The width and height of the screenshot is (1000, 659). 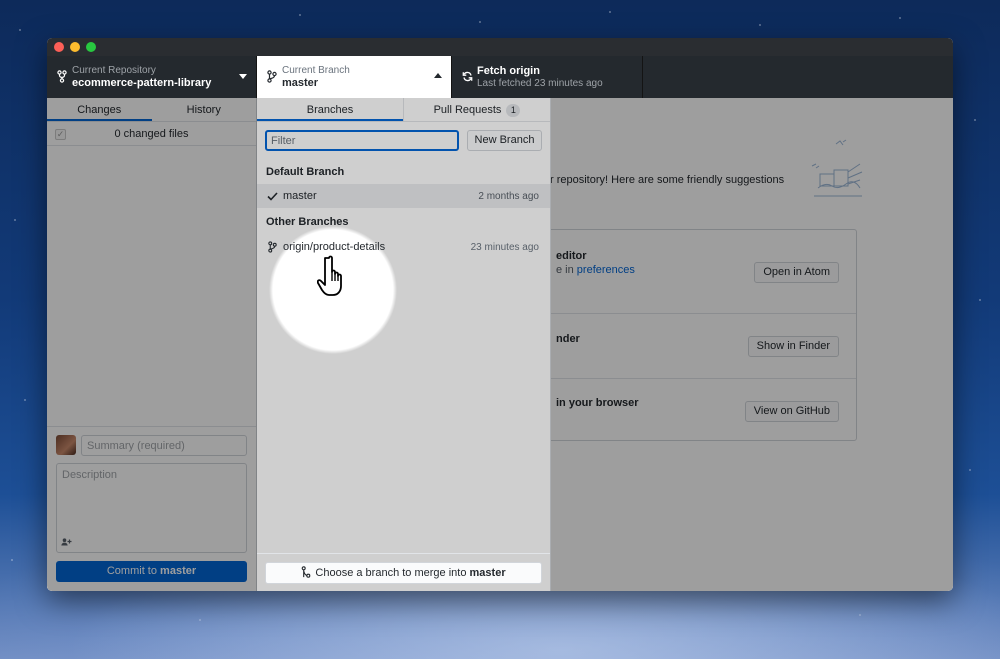 What do you see at coordinates (391, 573) in the screenshot?
I see `merge-button-prefix: Choose a branch to merge into` at bounding box center [391, 573].